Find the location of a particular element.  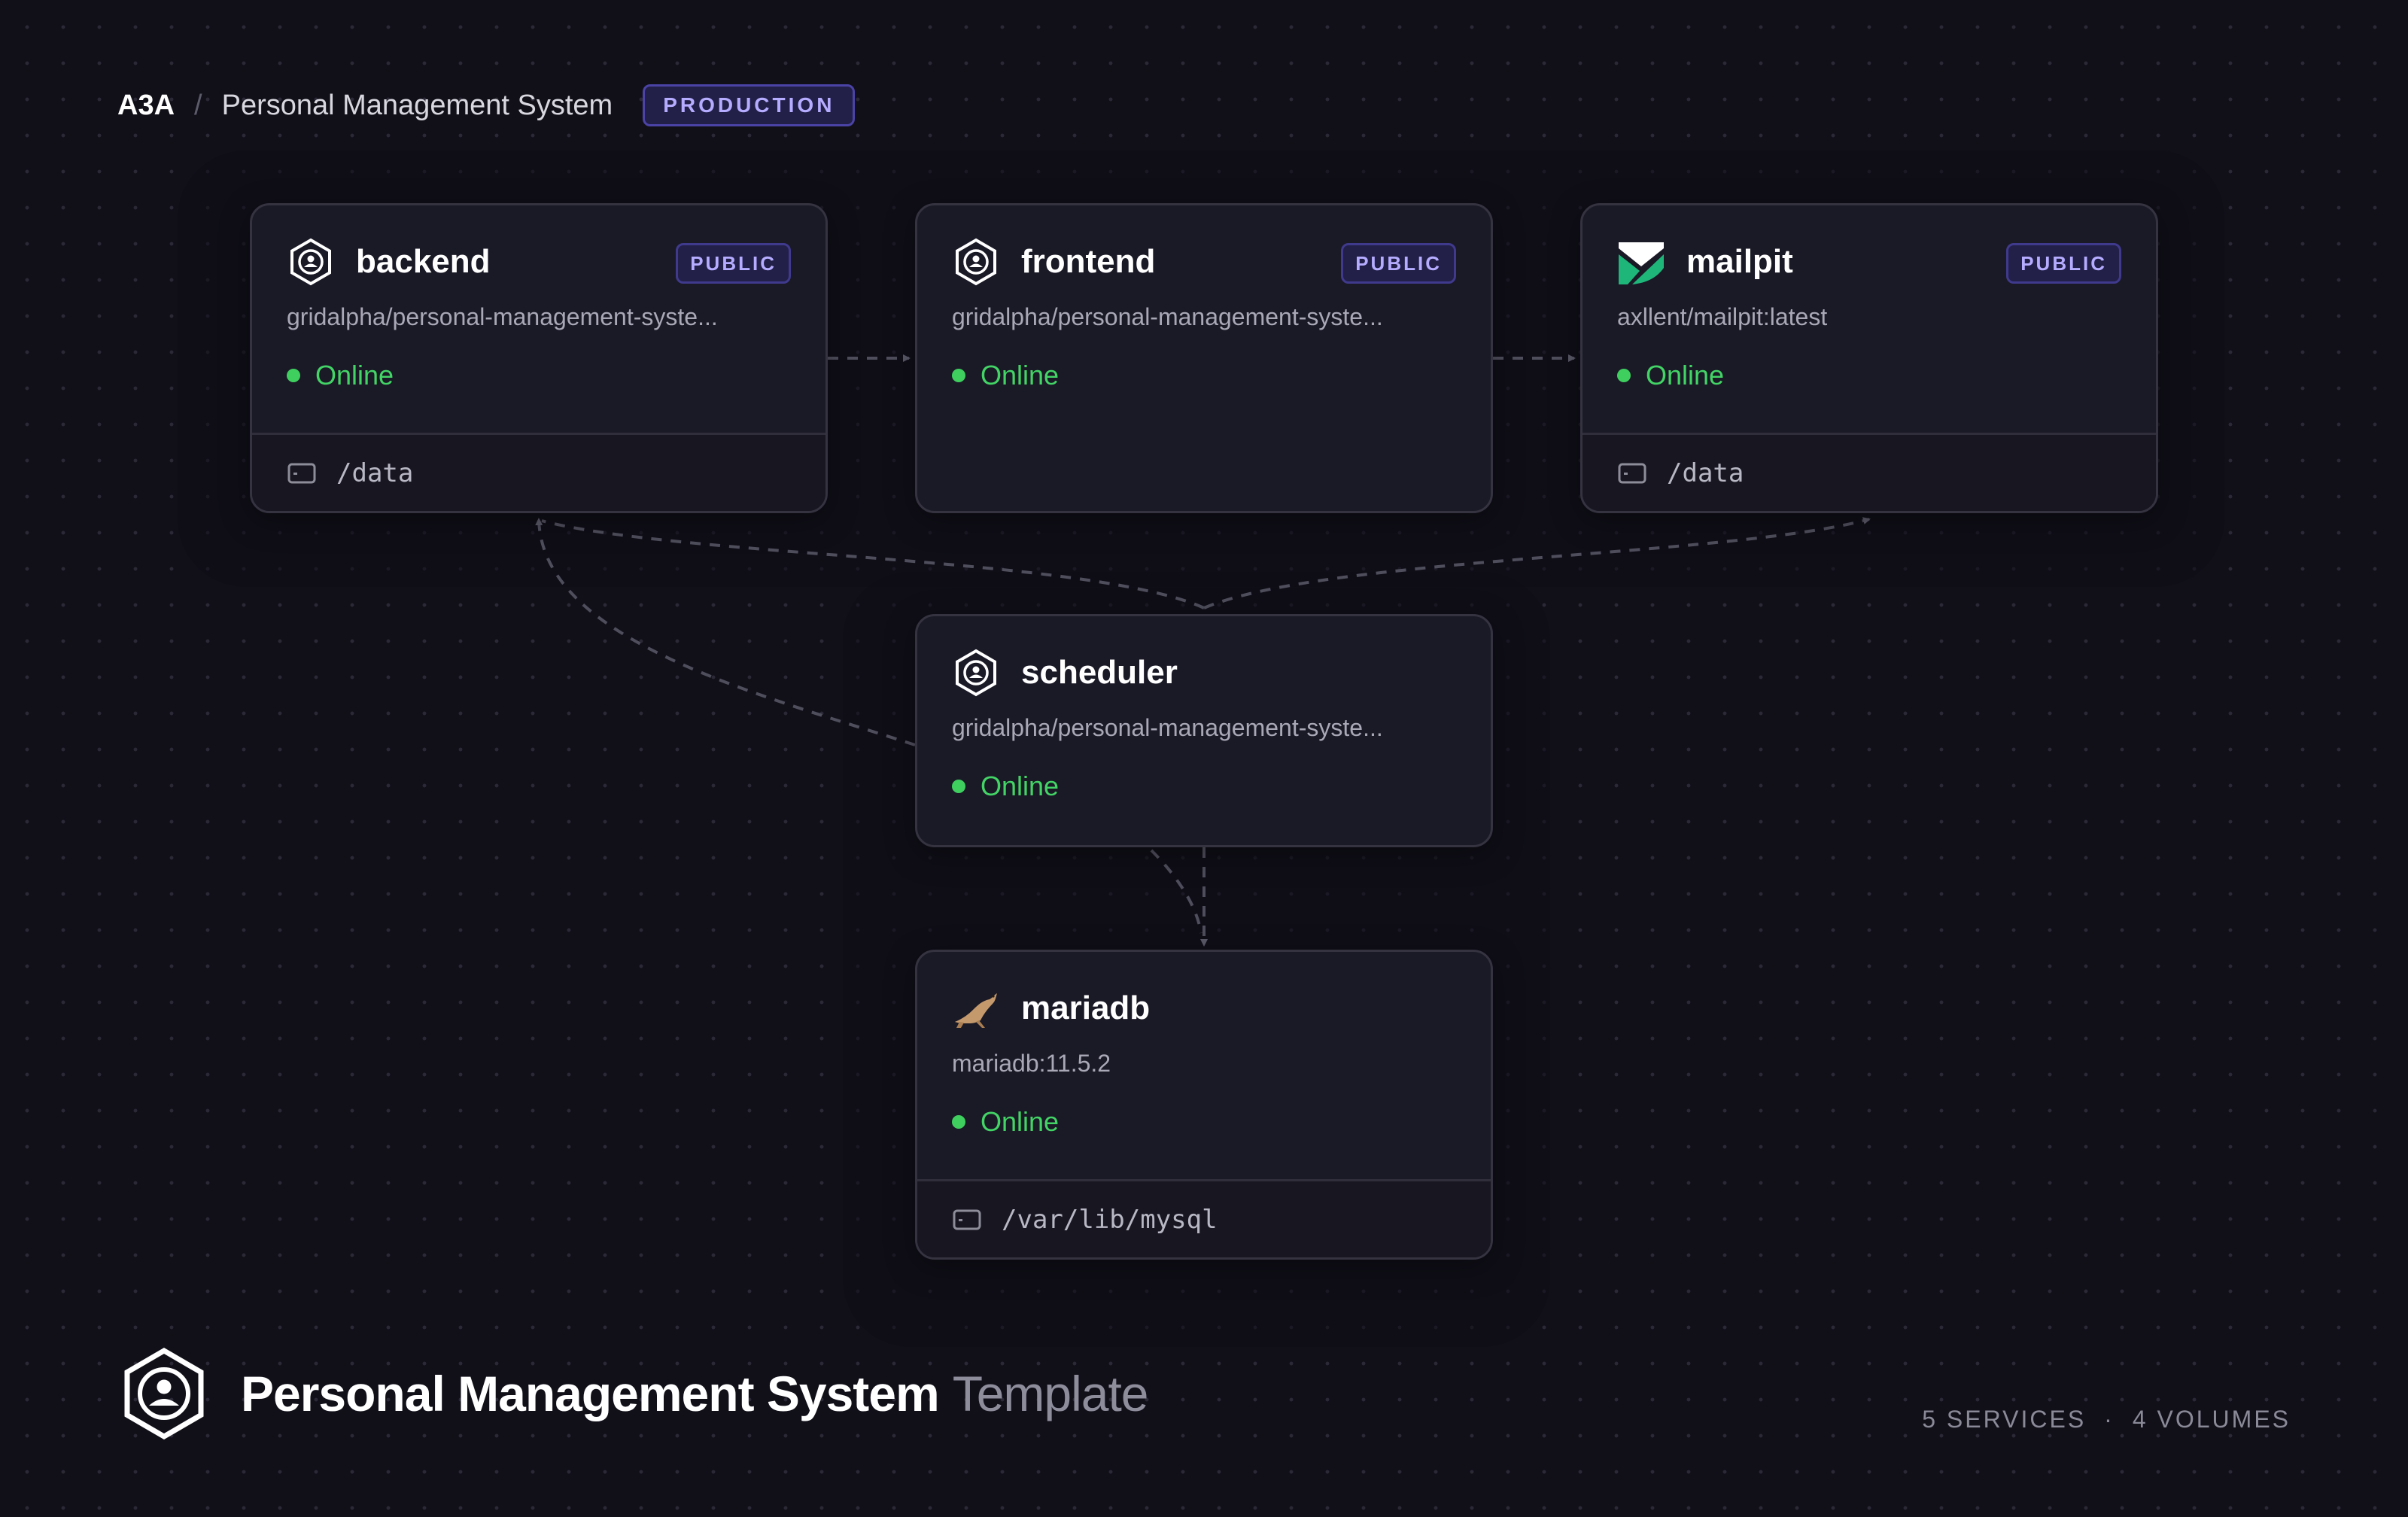

edge-scheduler-mailpit is located at coordinates (1537, 563).